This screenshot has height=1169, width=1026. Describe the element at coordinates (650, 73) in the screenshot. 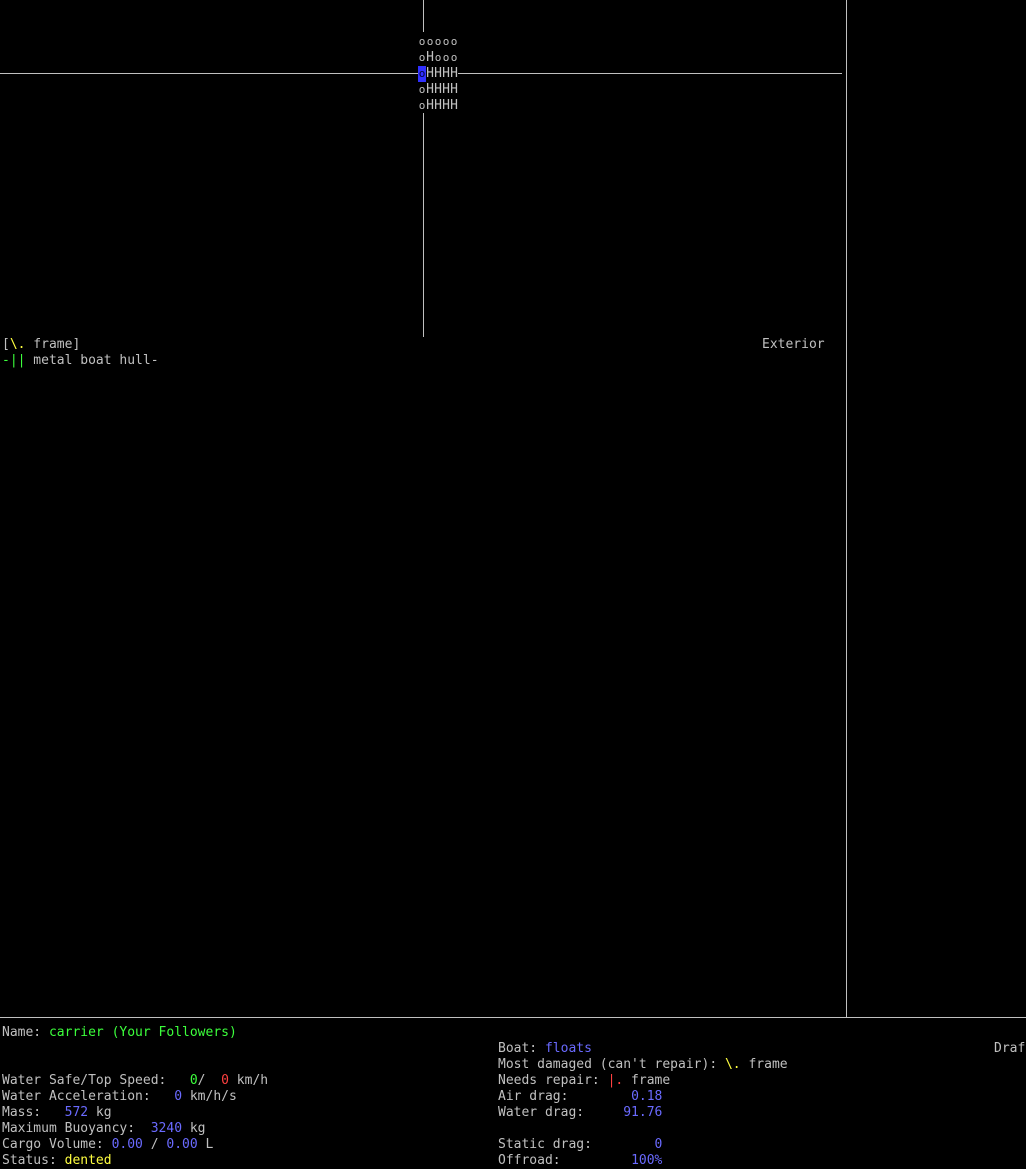

I see `grid-horizontal-axis-right` at that location.